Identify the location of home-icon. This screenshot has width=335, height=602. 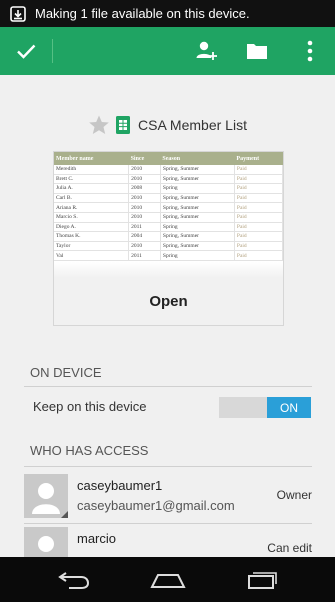
(168, 580).